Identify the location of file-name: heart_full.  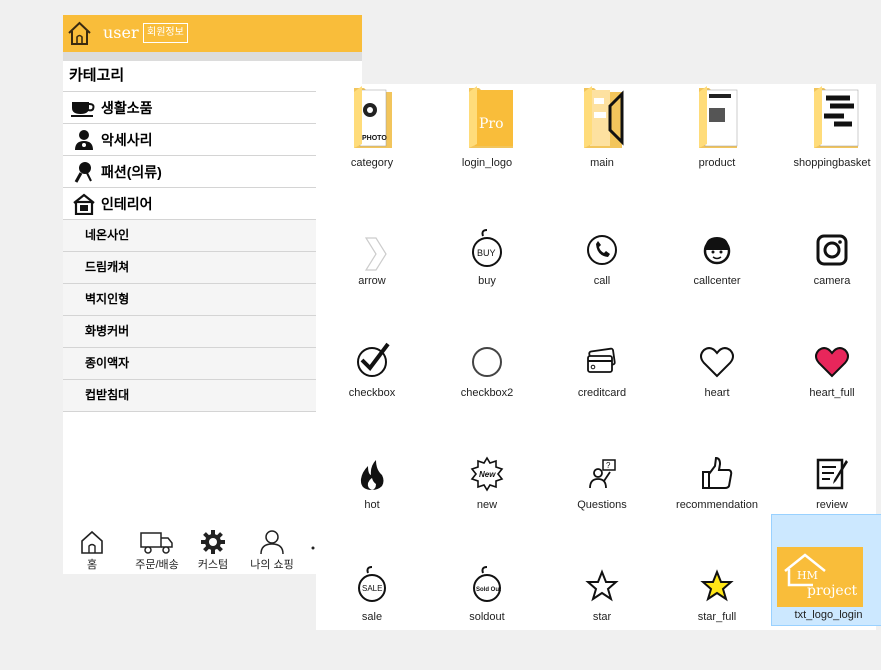
(832, 393).